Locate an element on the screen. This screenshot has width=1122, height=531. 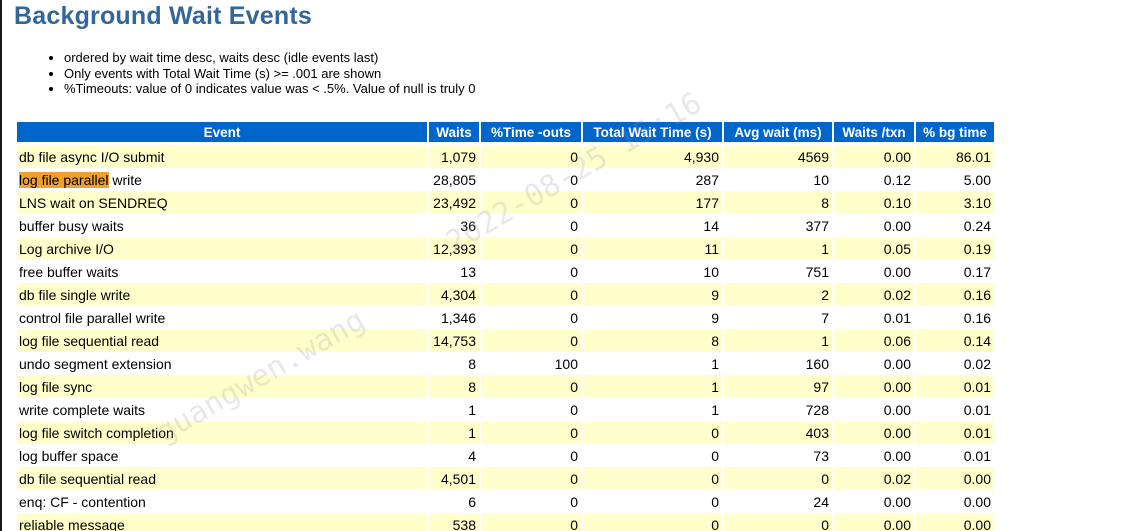
cell-bg-time: 0.14 is located at coordinates (955, 340).